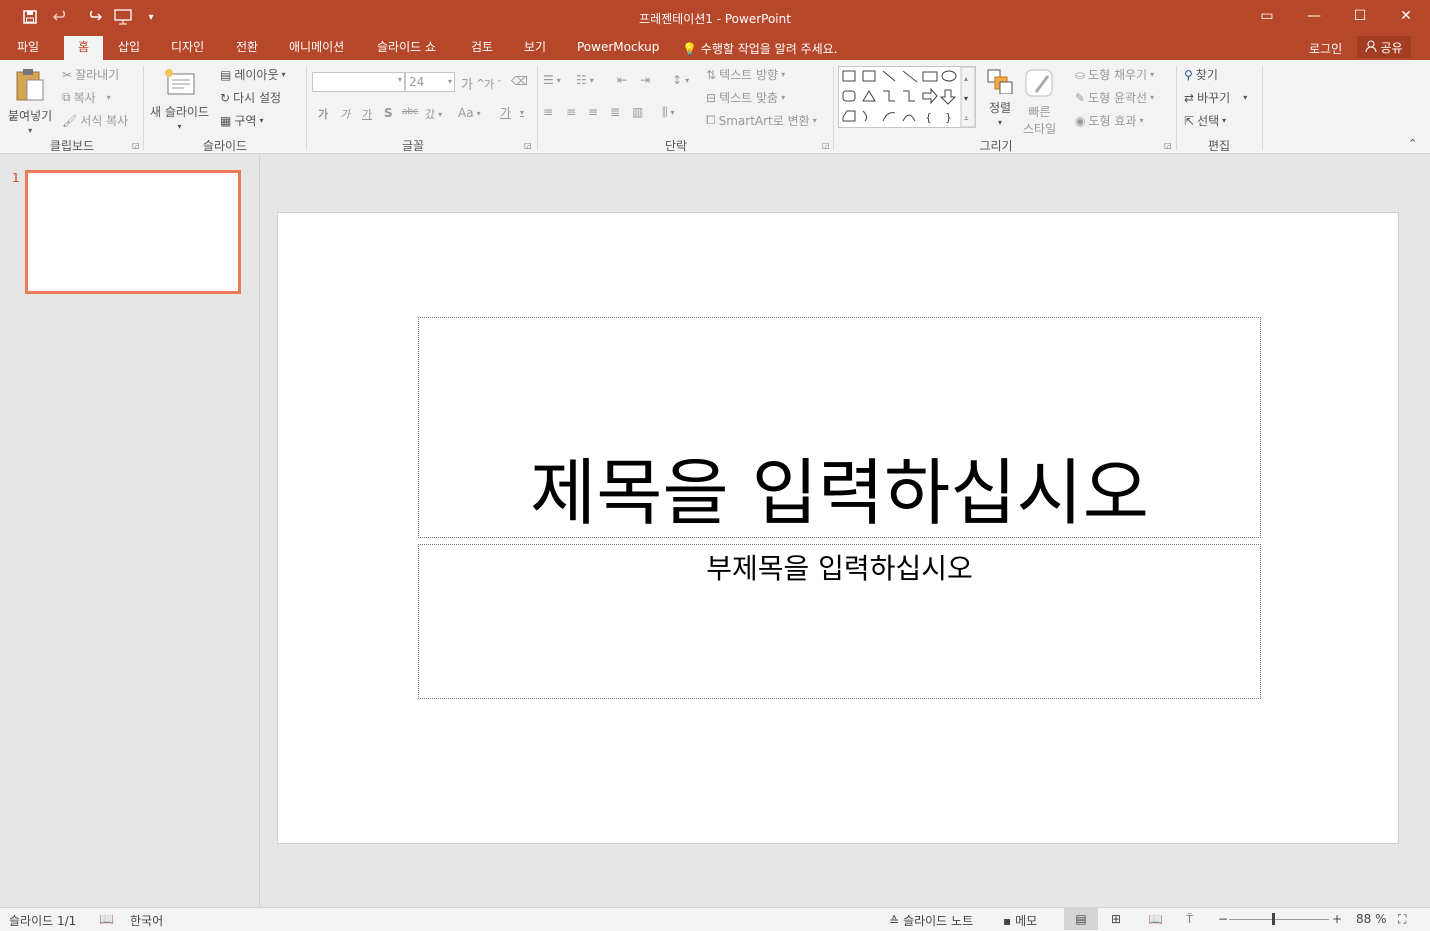 This screenshot has width=1430, height=931. Describe the element at coordinates (512, 112) in the screenshot. I see `font-color-button: 가 ▾` at that location.